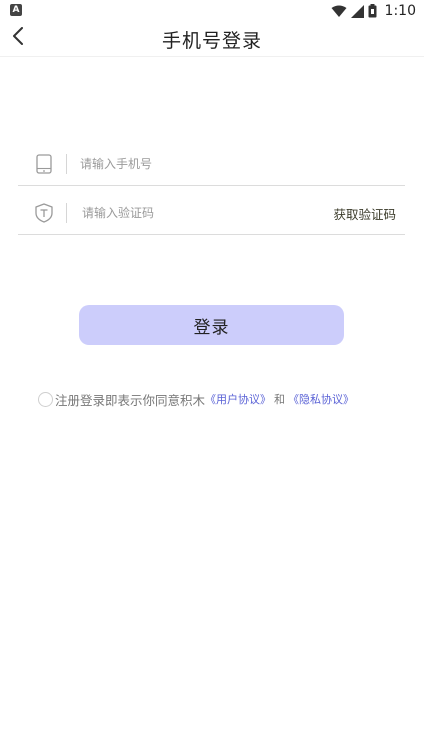  What do you see at coordinates (212, 11) in the screenshot?
I see `status-bar: A 1:10` at bounding box center [212, 11].